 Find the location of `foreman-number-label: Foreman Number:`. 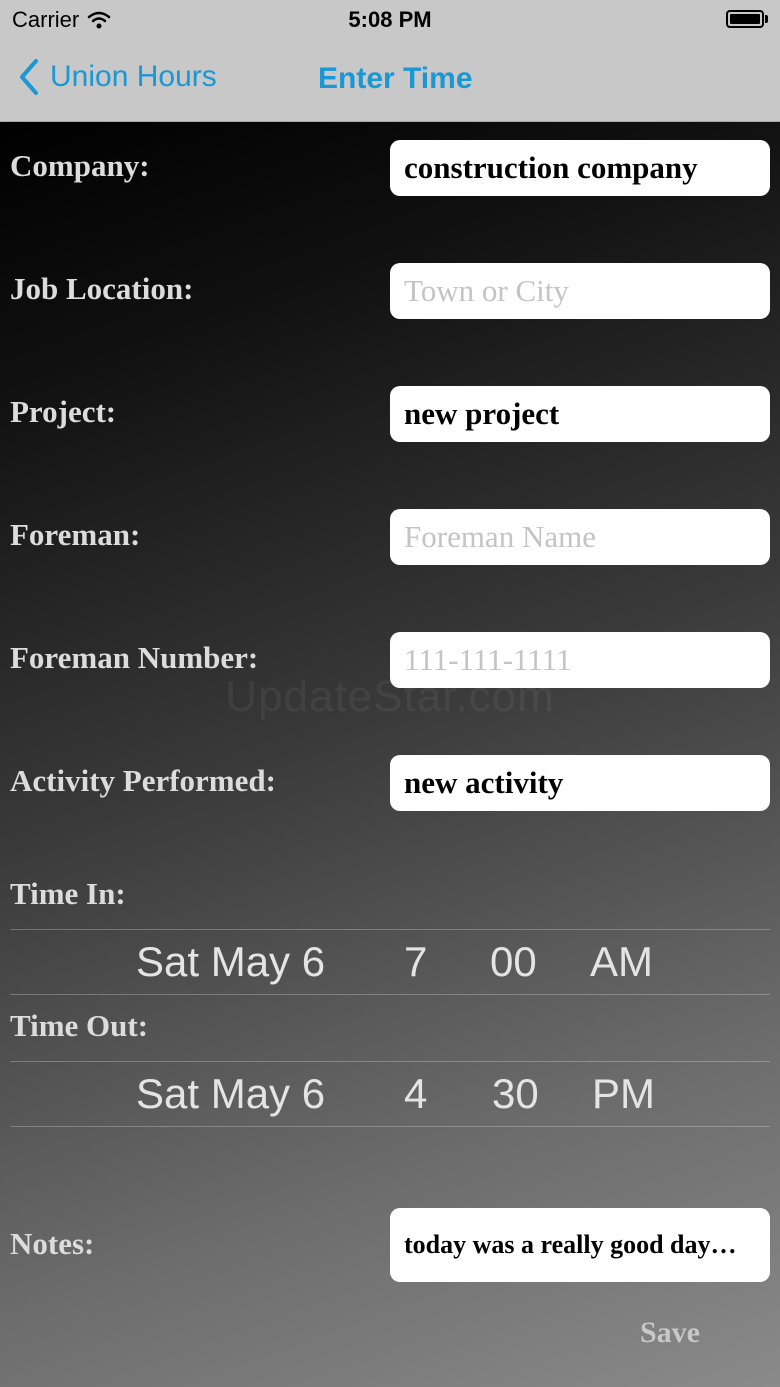

foreman-number-label: Foreman Number: is located at coordinates (134, 657).